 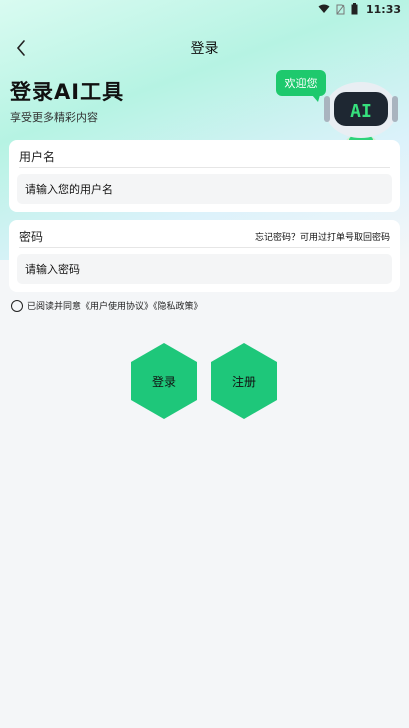 What do you see at coordinates (67, 92) in the screenshot?
I see `hero-headline: 登录AI工具` at bounding box center [67, 92].